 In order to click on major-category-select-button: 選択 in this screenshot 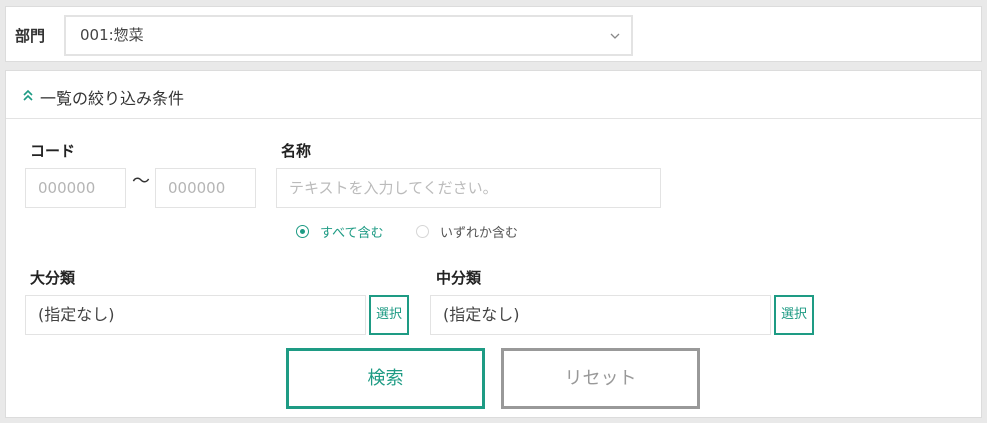, I will do `click(389, 315)`.